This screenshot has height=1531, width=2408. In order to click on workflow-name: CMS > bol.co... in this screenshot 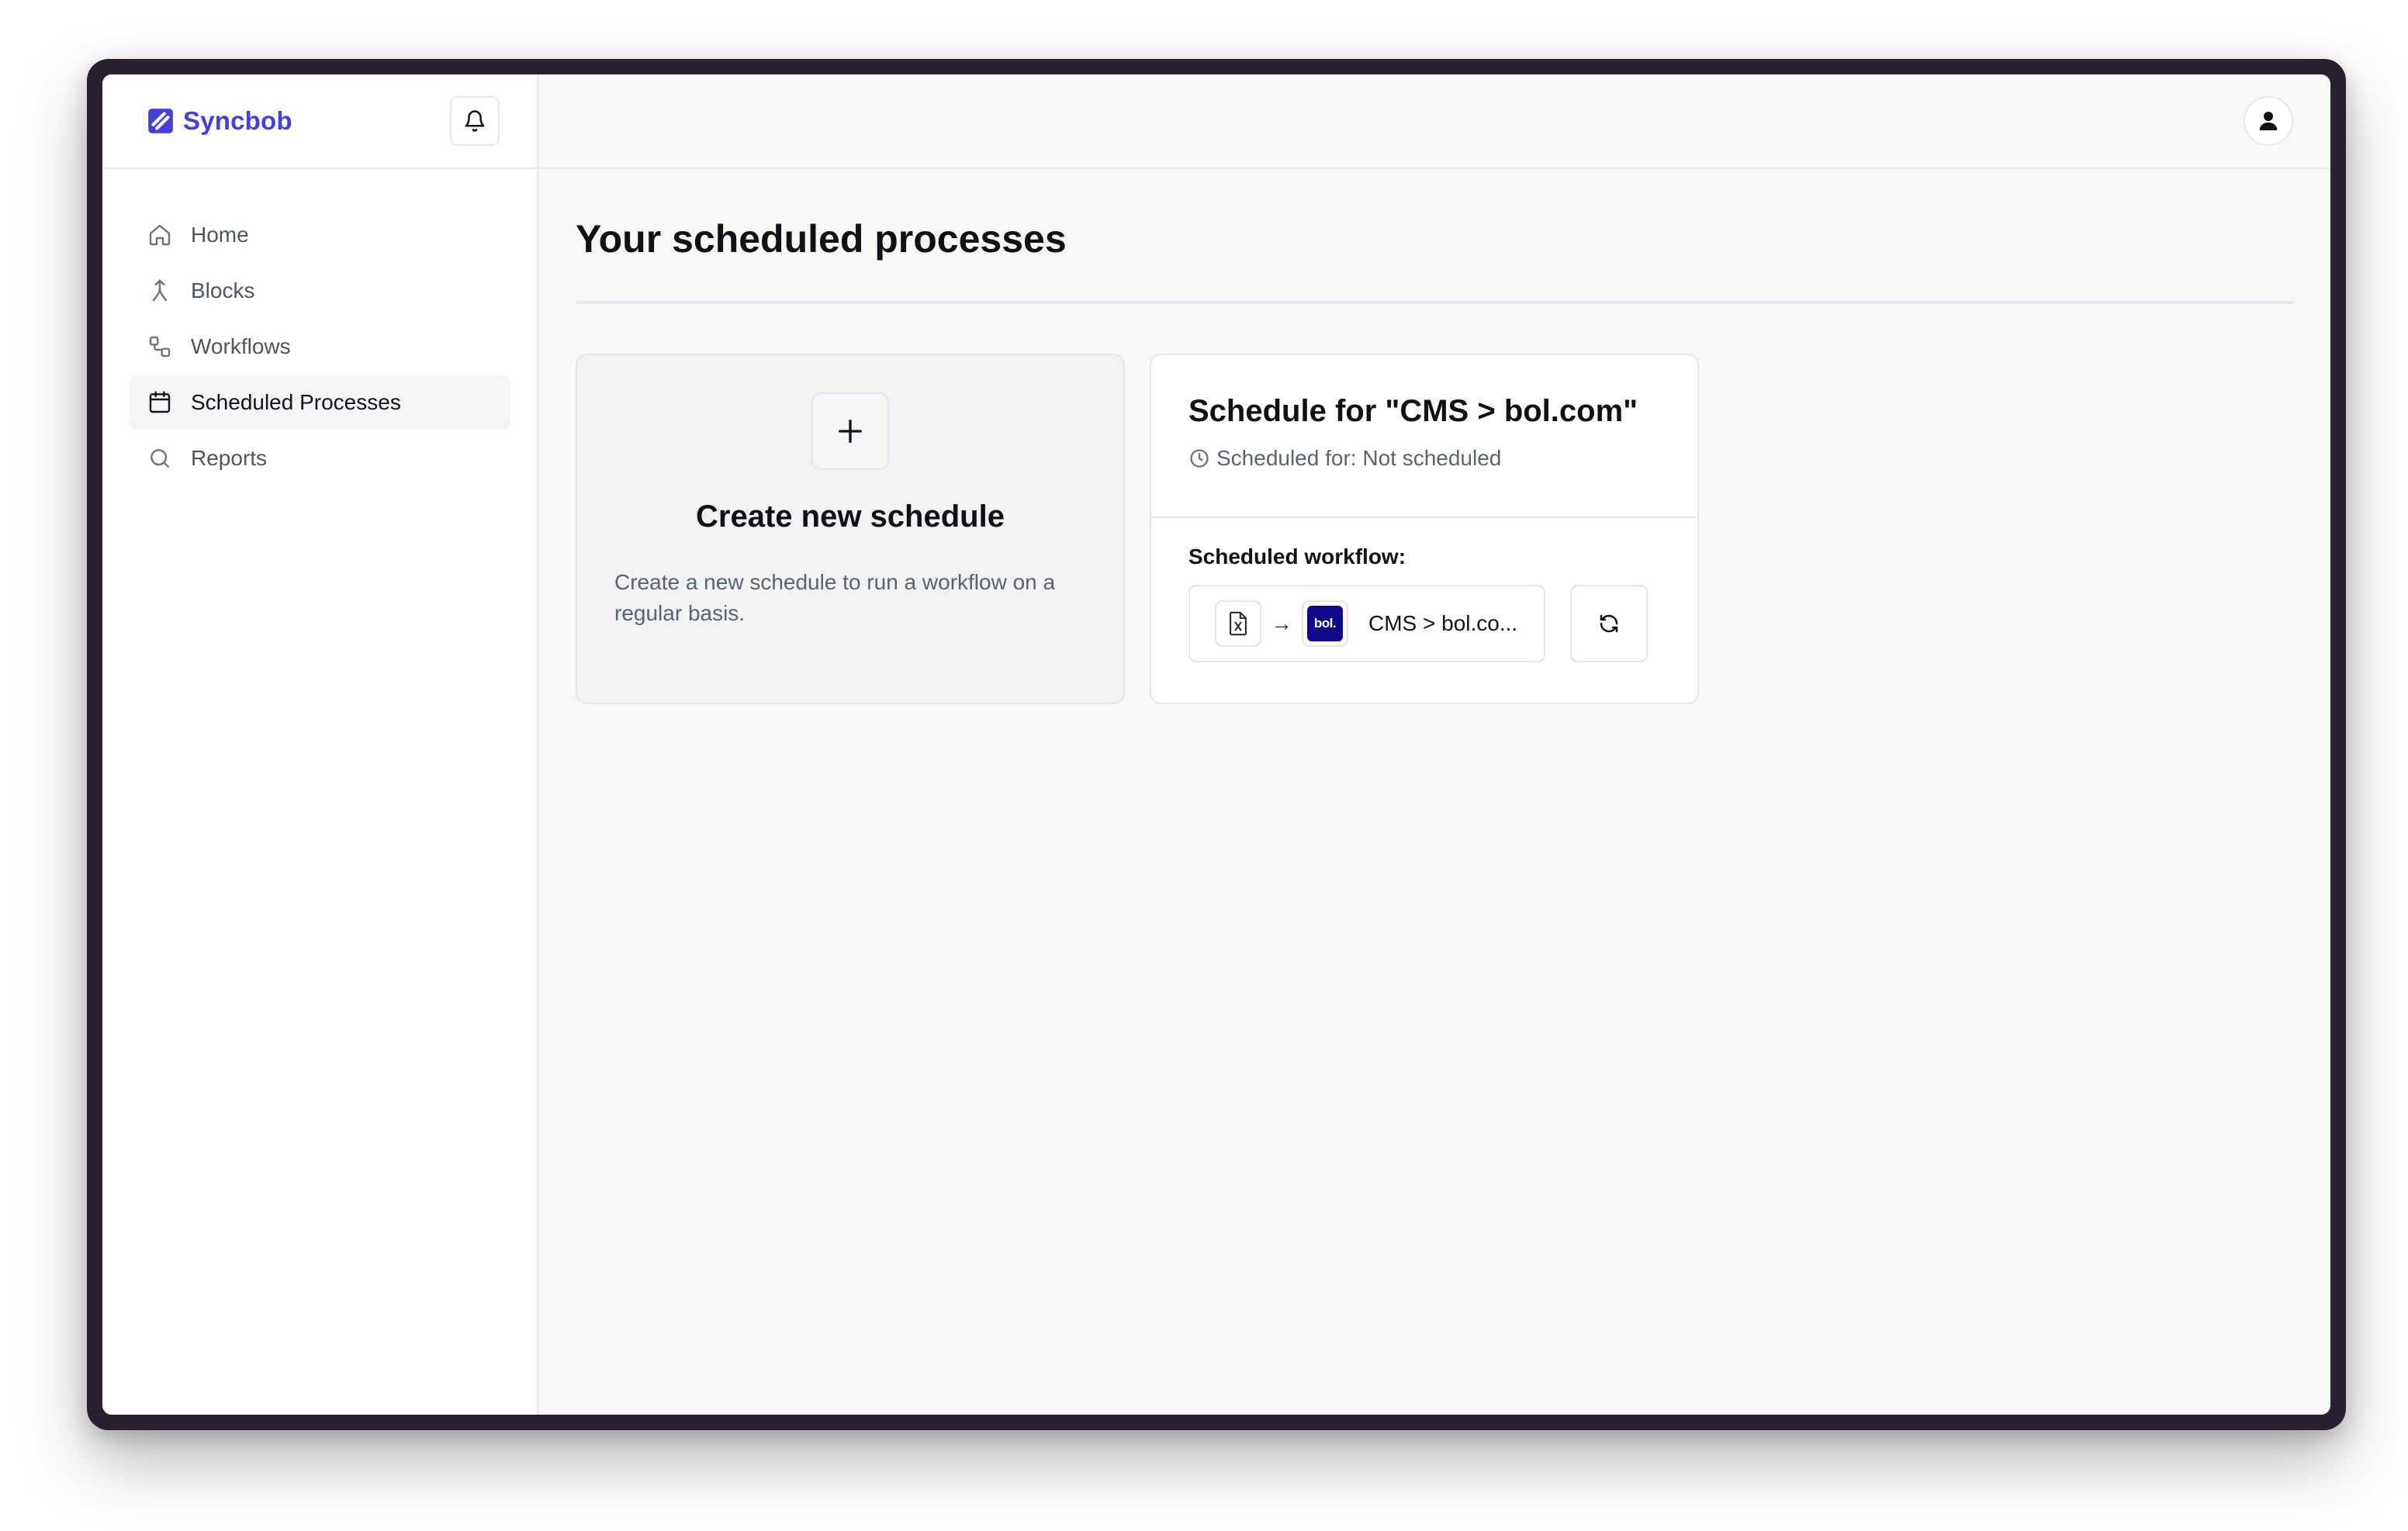, I will do `click(1443, 623)`.